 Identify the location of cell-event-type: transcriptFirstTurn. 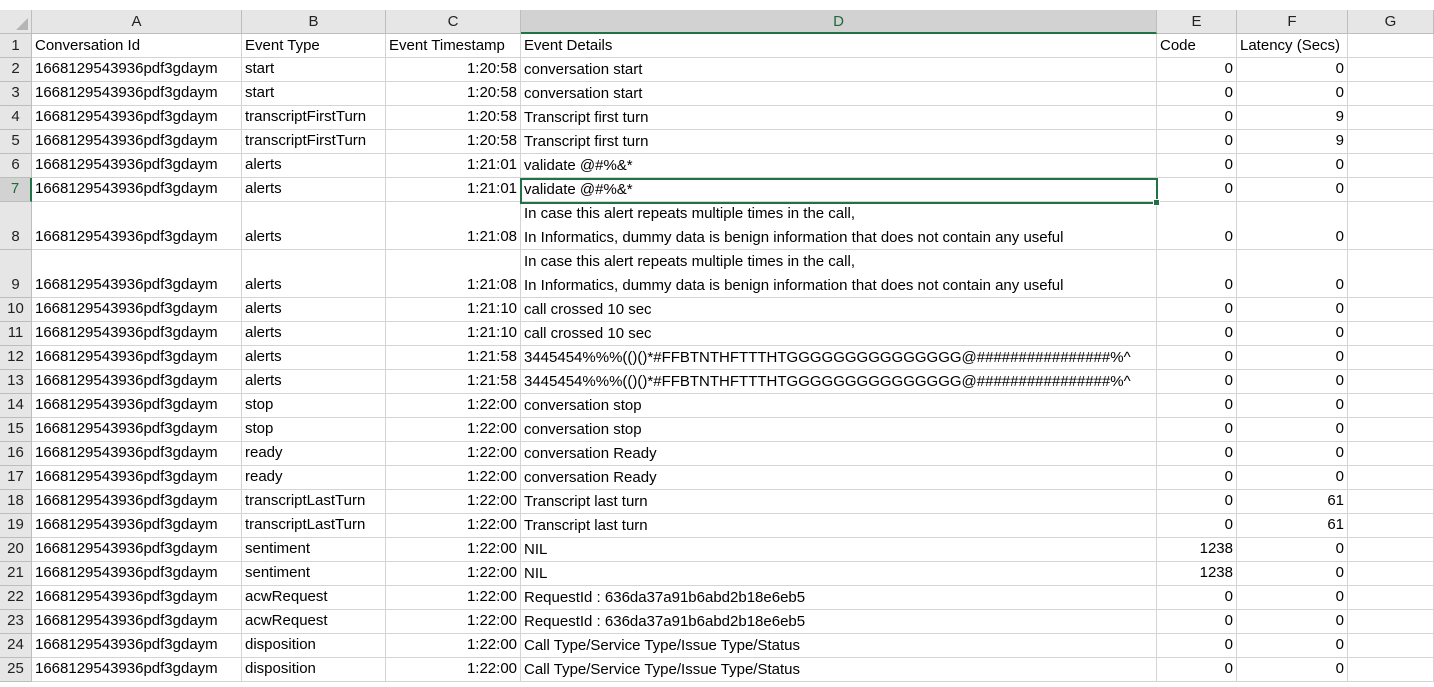
(314, 118).